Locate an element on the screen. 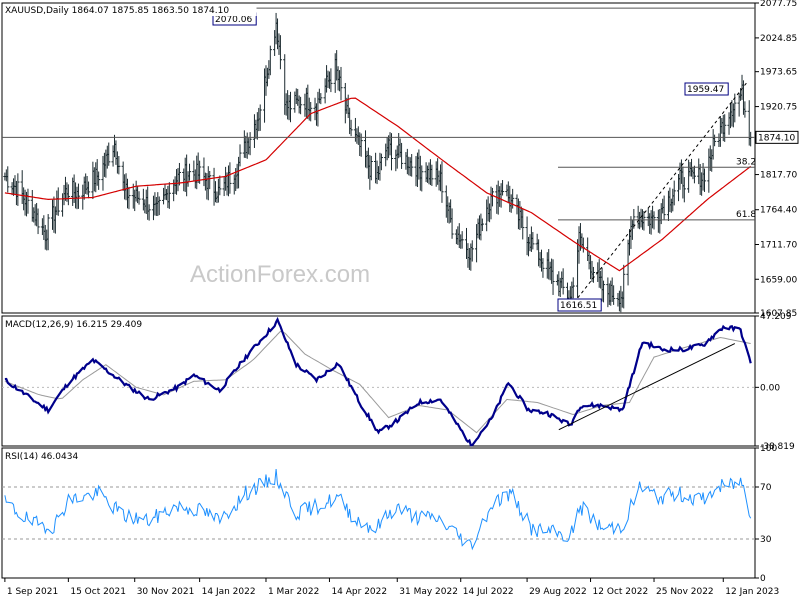 The height and width of the screenshot is (600, 800). x-tick-label: 12 Jan 2023 is located at coordinates (752, 592).